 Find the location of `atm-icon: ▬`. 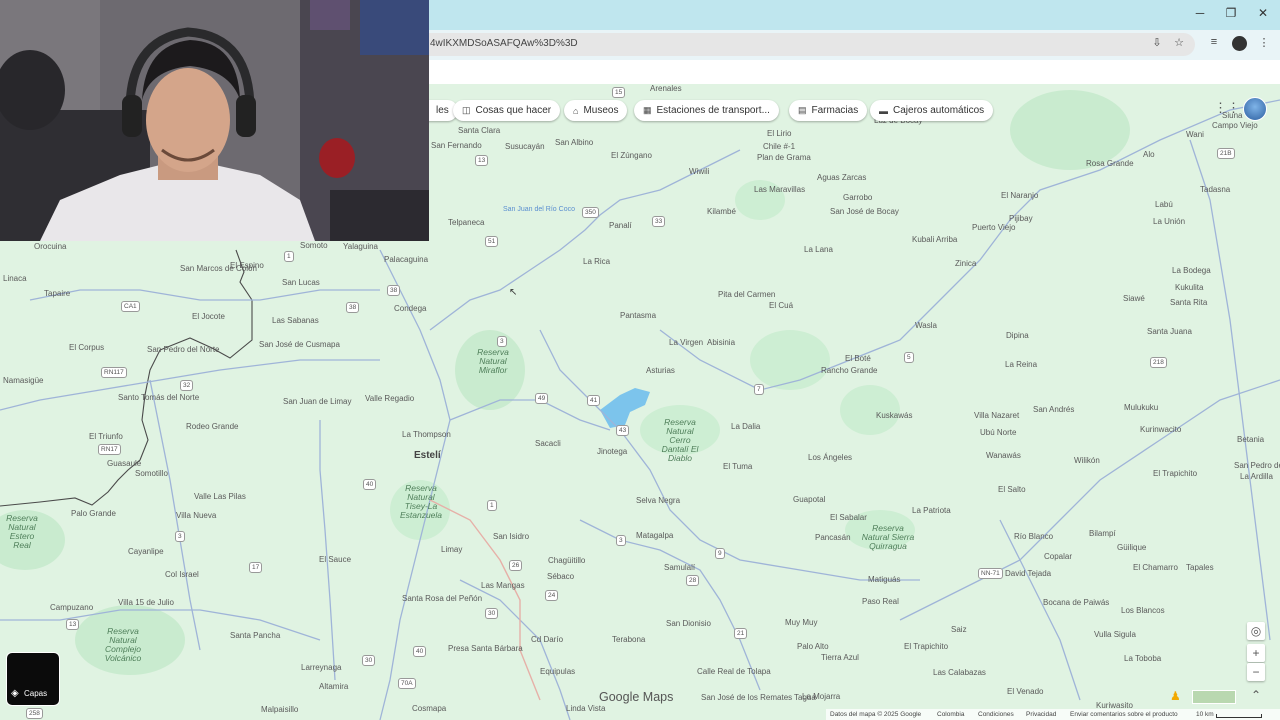

atm-icon: ▬ is located at coordinates (883, 110).